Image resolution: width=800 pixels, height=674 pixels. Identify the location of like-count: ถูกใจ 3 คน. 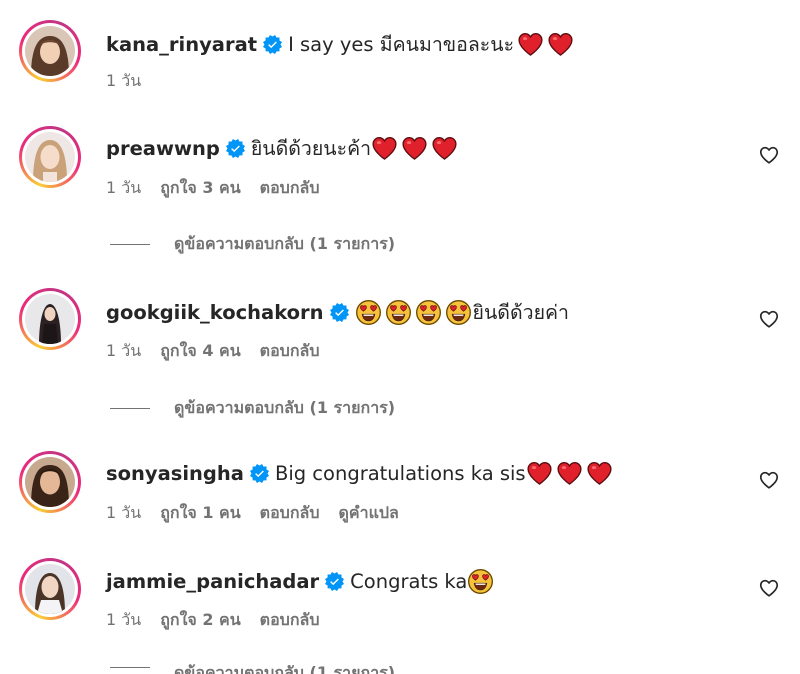
(200, 188).